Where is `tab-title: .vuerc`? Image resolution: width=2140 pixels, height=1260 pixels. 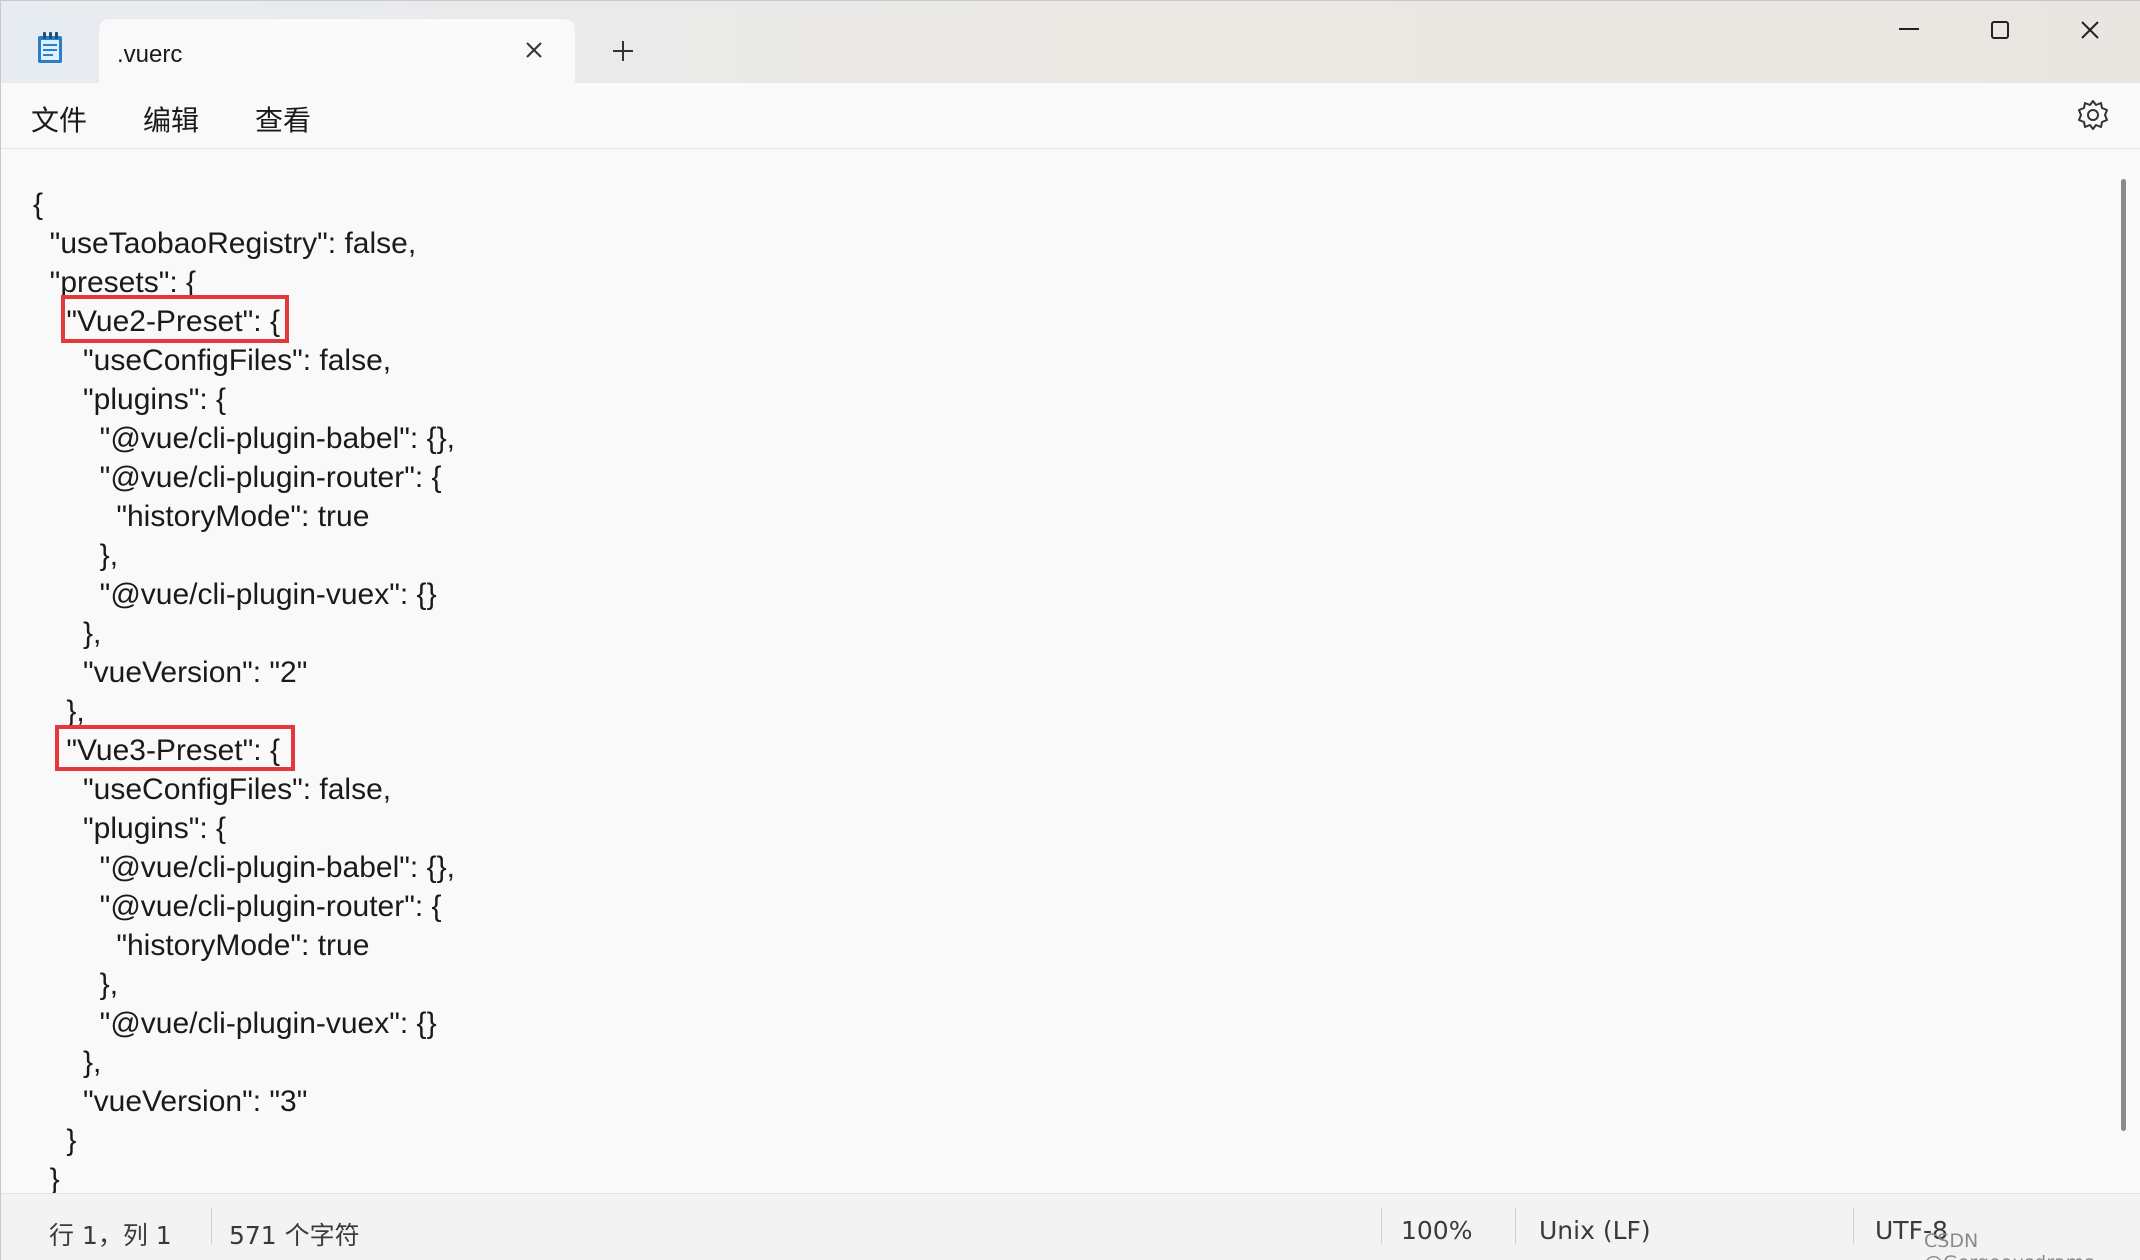 tab-title: .vuerc is located at coordinates (150, 54).